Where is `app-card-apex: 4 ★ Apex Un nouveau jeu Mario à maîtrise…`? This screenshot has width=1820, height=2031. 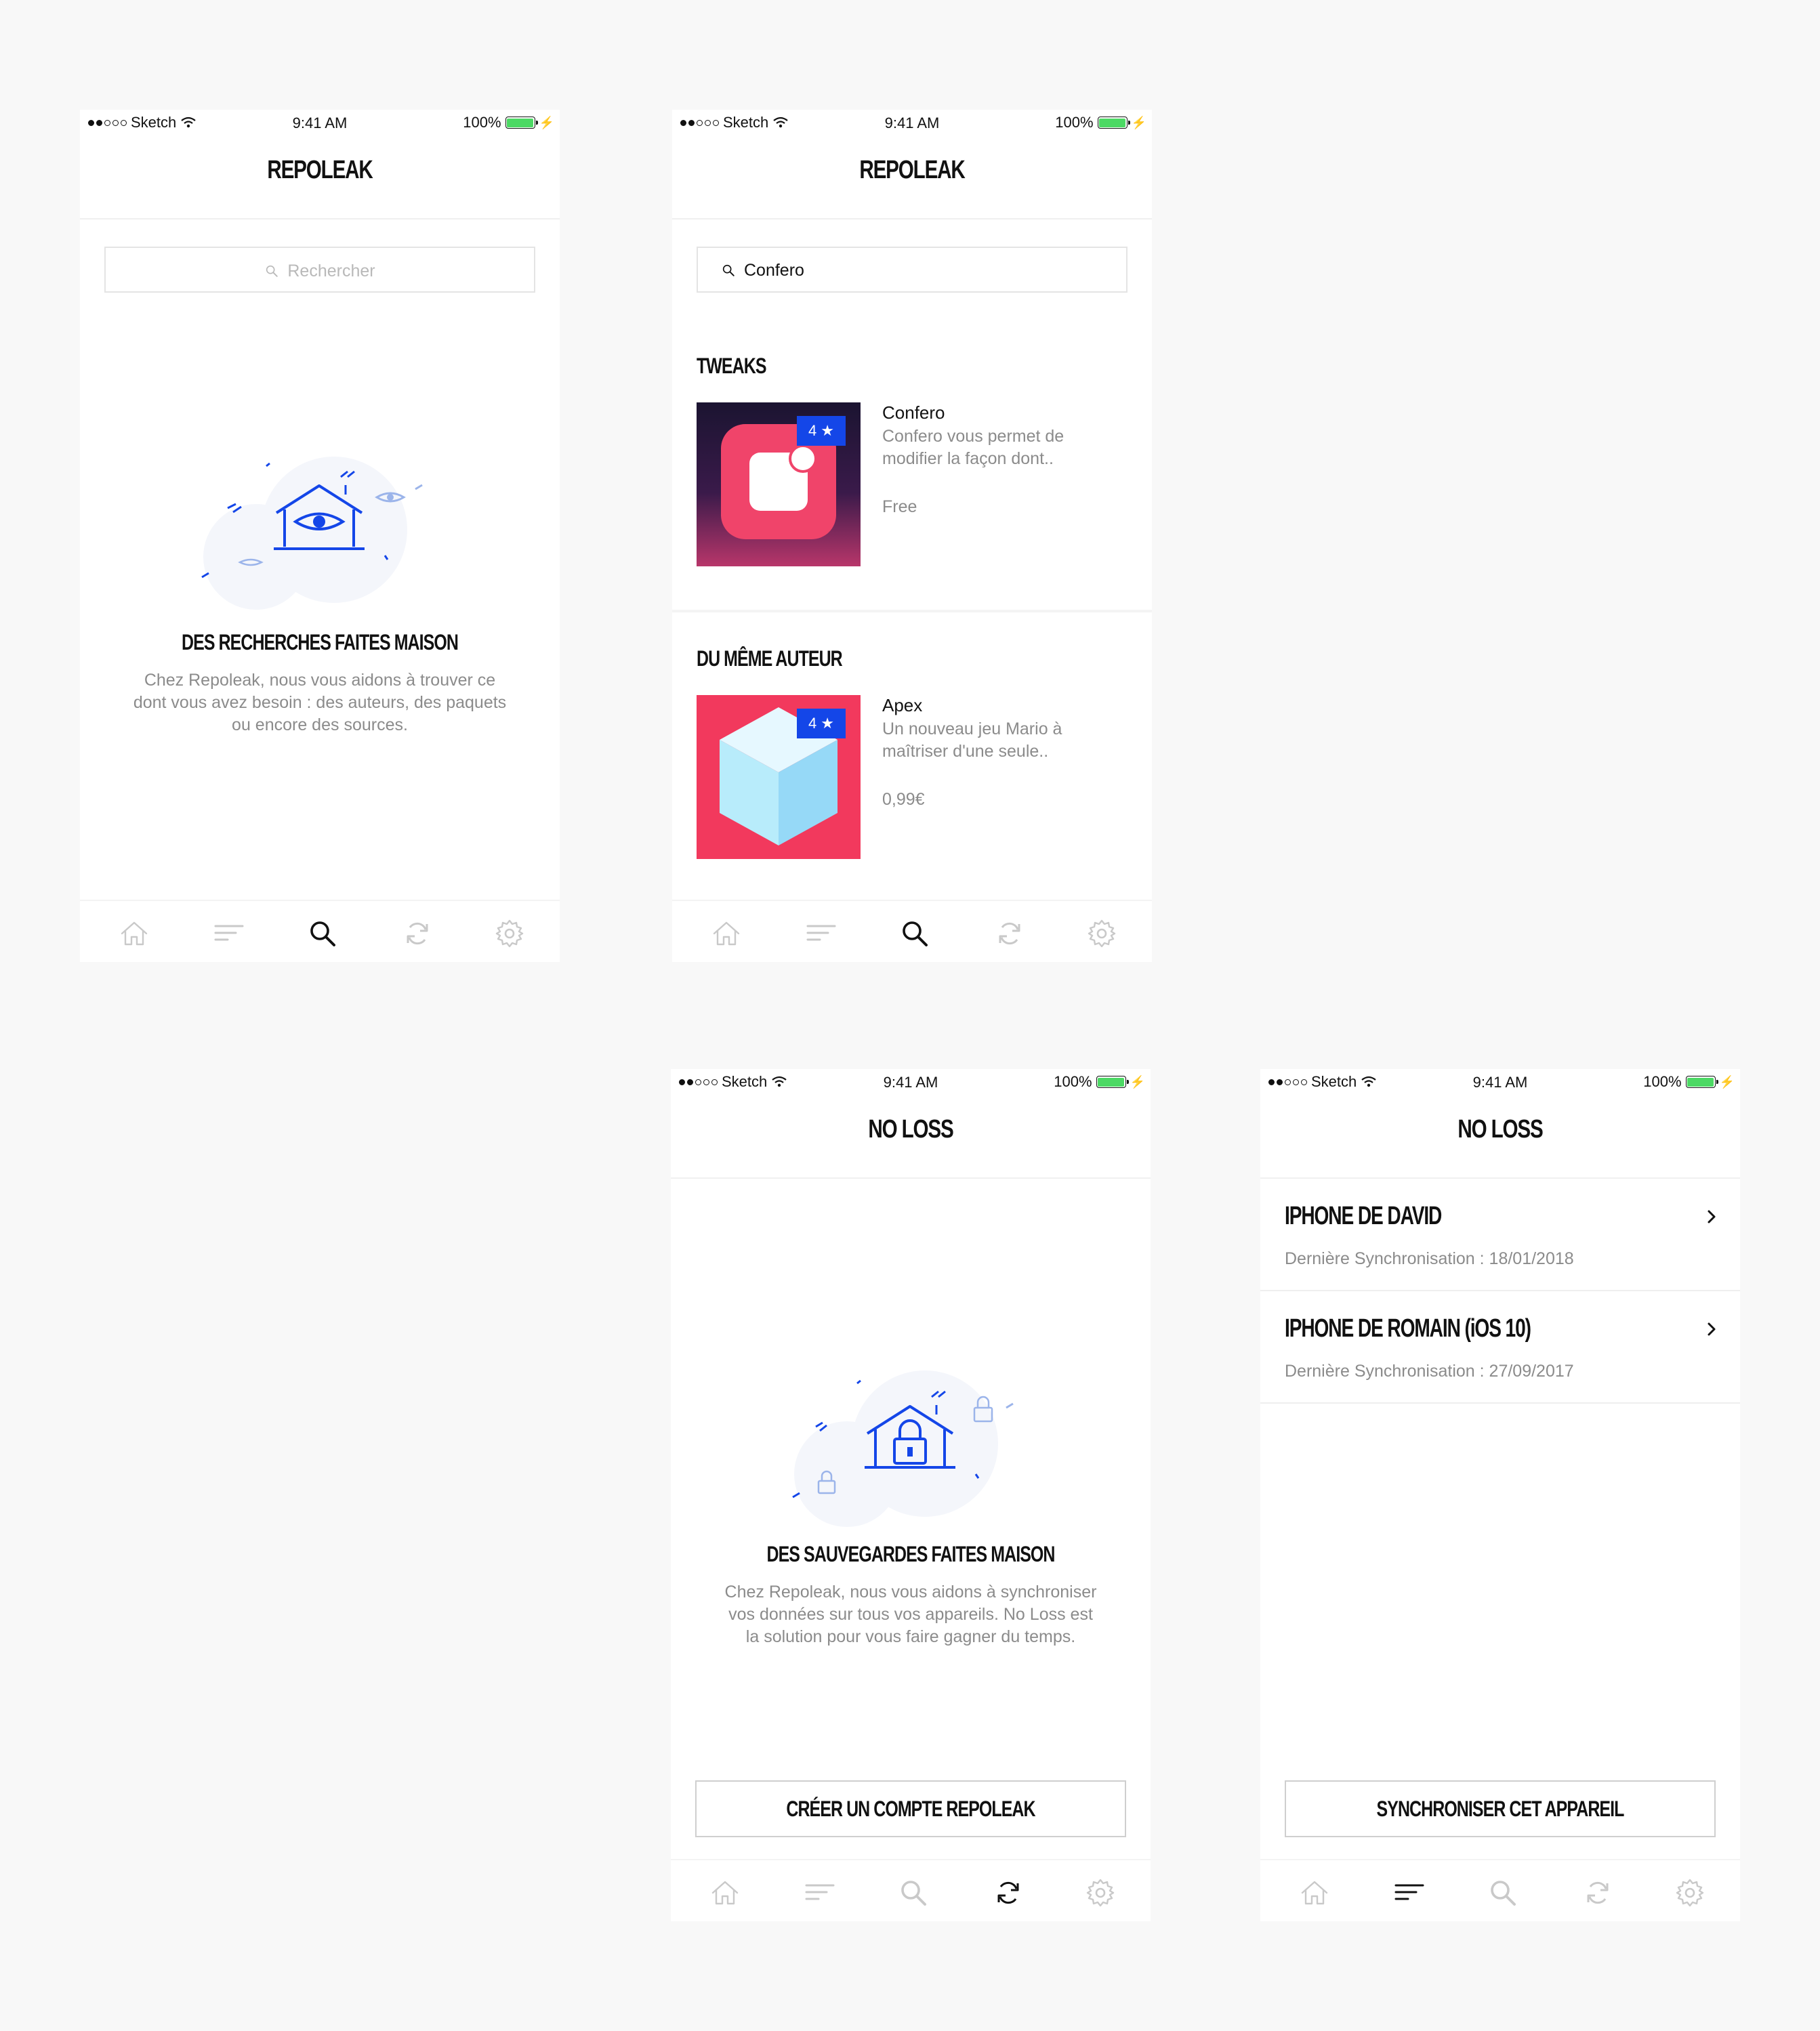 app-card-apex: 4 ★ Apex Un nouveau jeu Mario à maîtrise… is located at coordinates (912, 778).